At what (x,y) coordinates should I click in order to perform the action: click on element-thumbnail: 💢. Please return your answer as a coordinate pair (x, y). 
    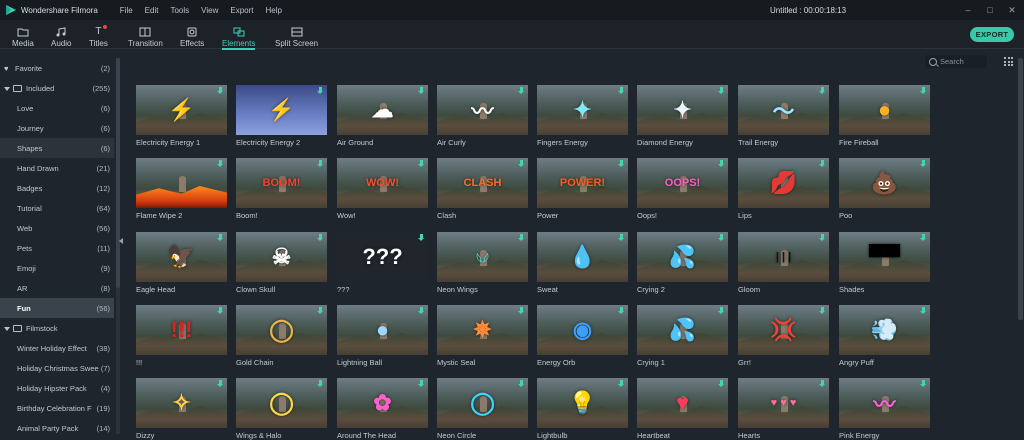
    Looking at the image, I should click on (783, 330).